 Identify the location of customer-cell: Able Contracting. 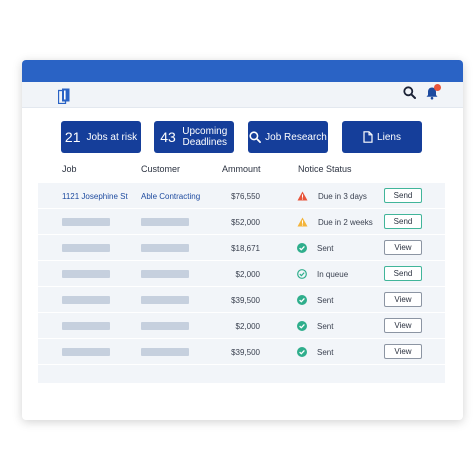
(170, 196).